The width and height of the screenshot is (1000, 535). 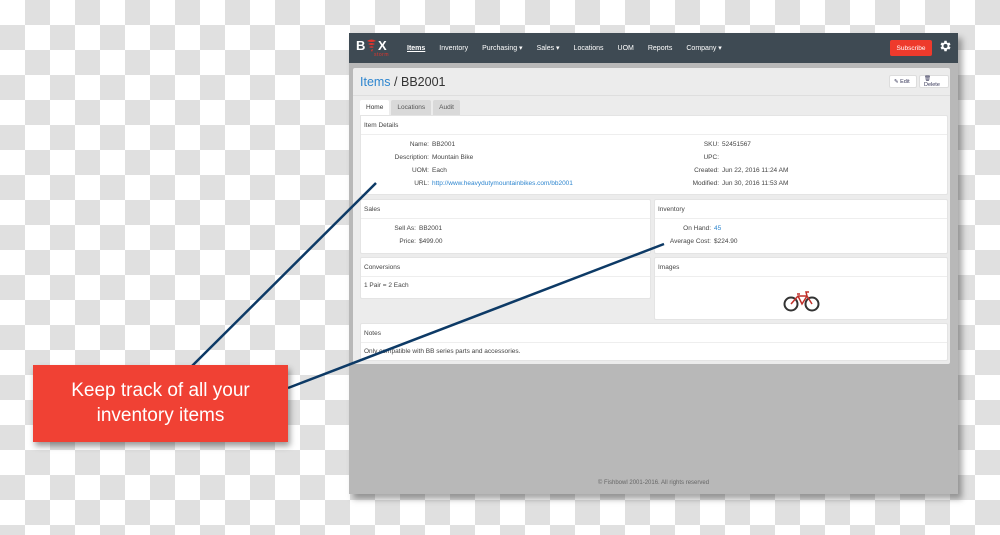 What do you see at coordinates (382, 45) in the screenshot?
I see `logo-letter-x: X` at bounding box center [382, 45].